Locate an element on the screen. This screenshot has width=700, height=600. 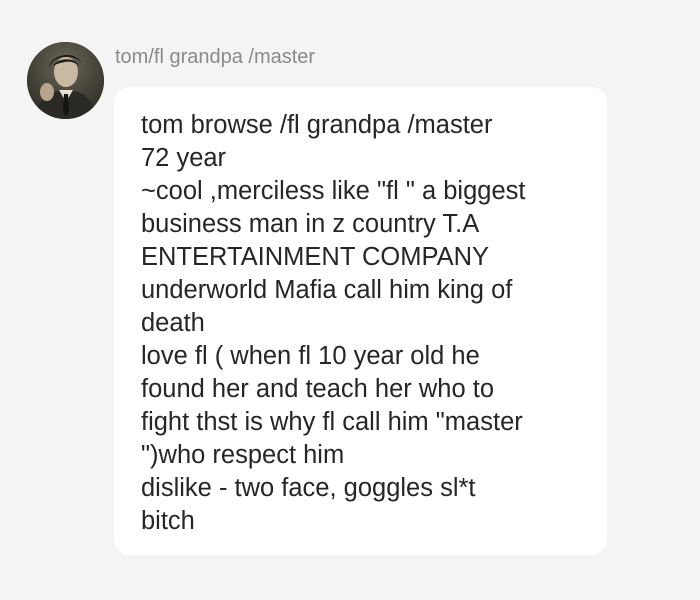
message-line: fight thst is why fl call him "master is located at coordinates (332, 422).